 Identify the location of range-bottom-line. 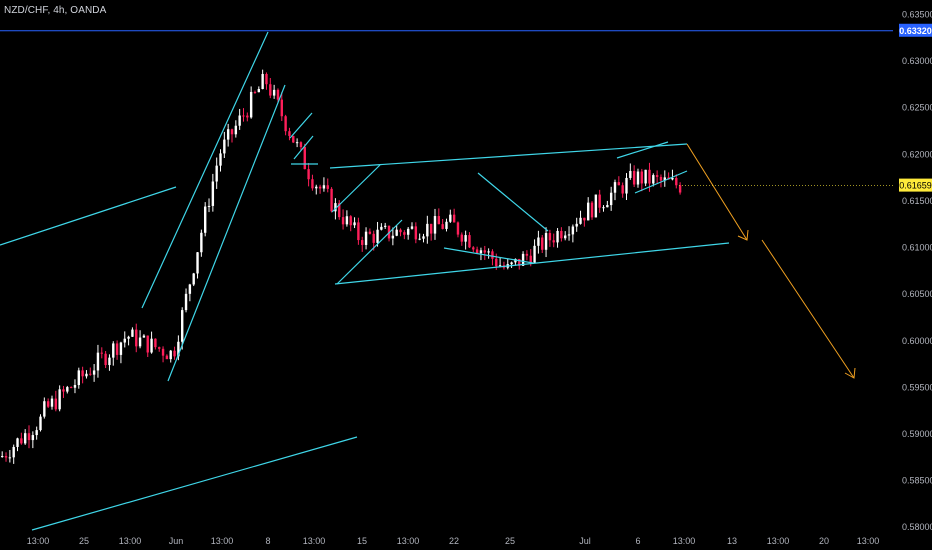
(532, 263).